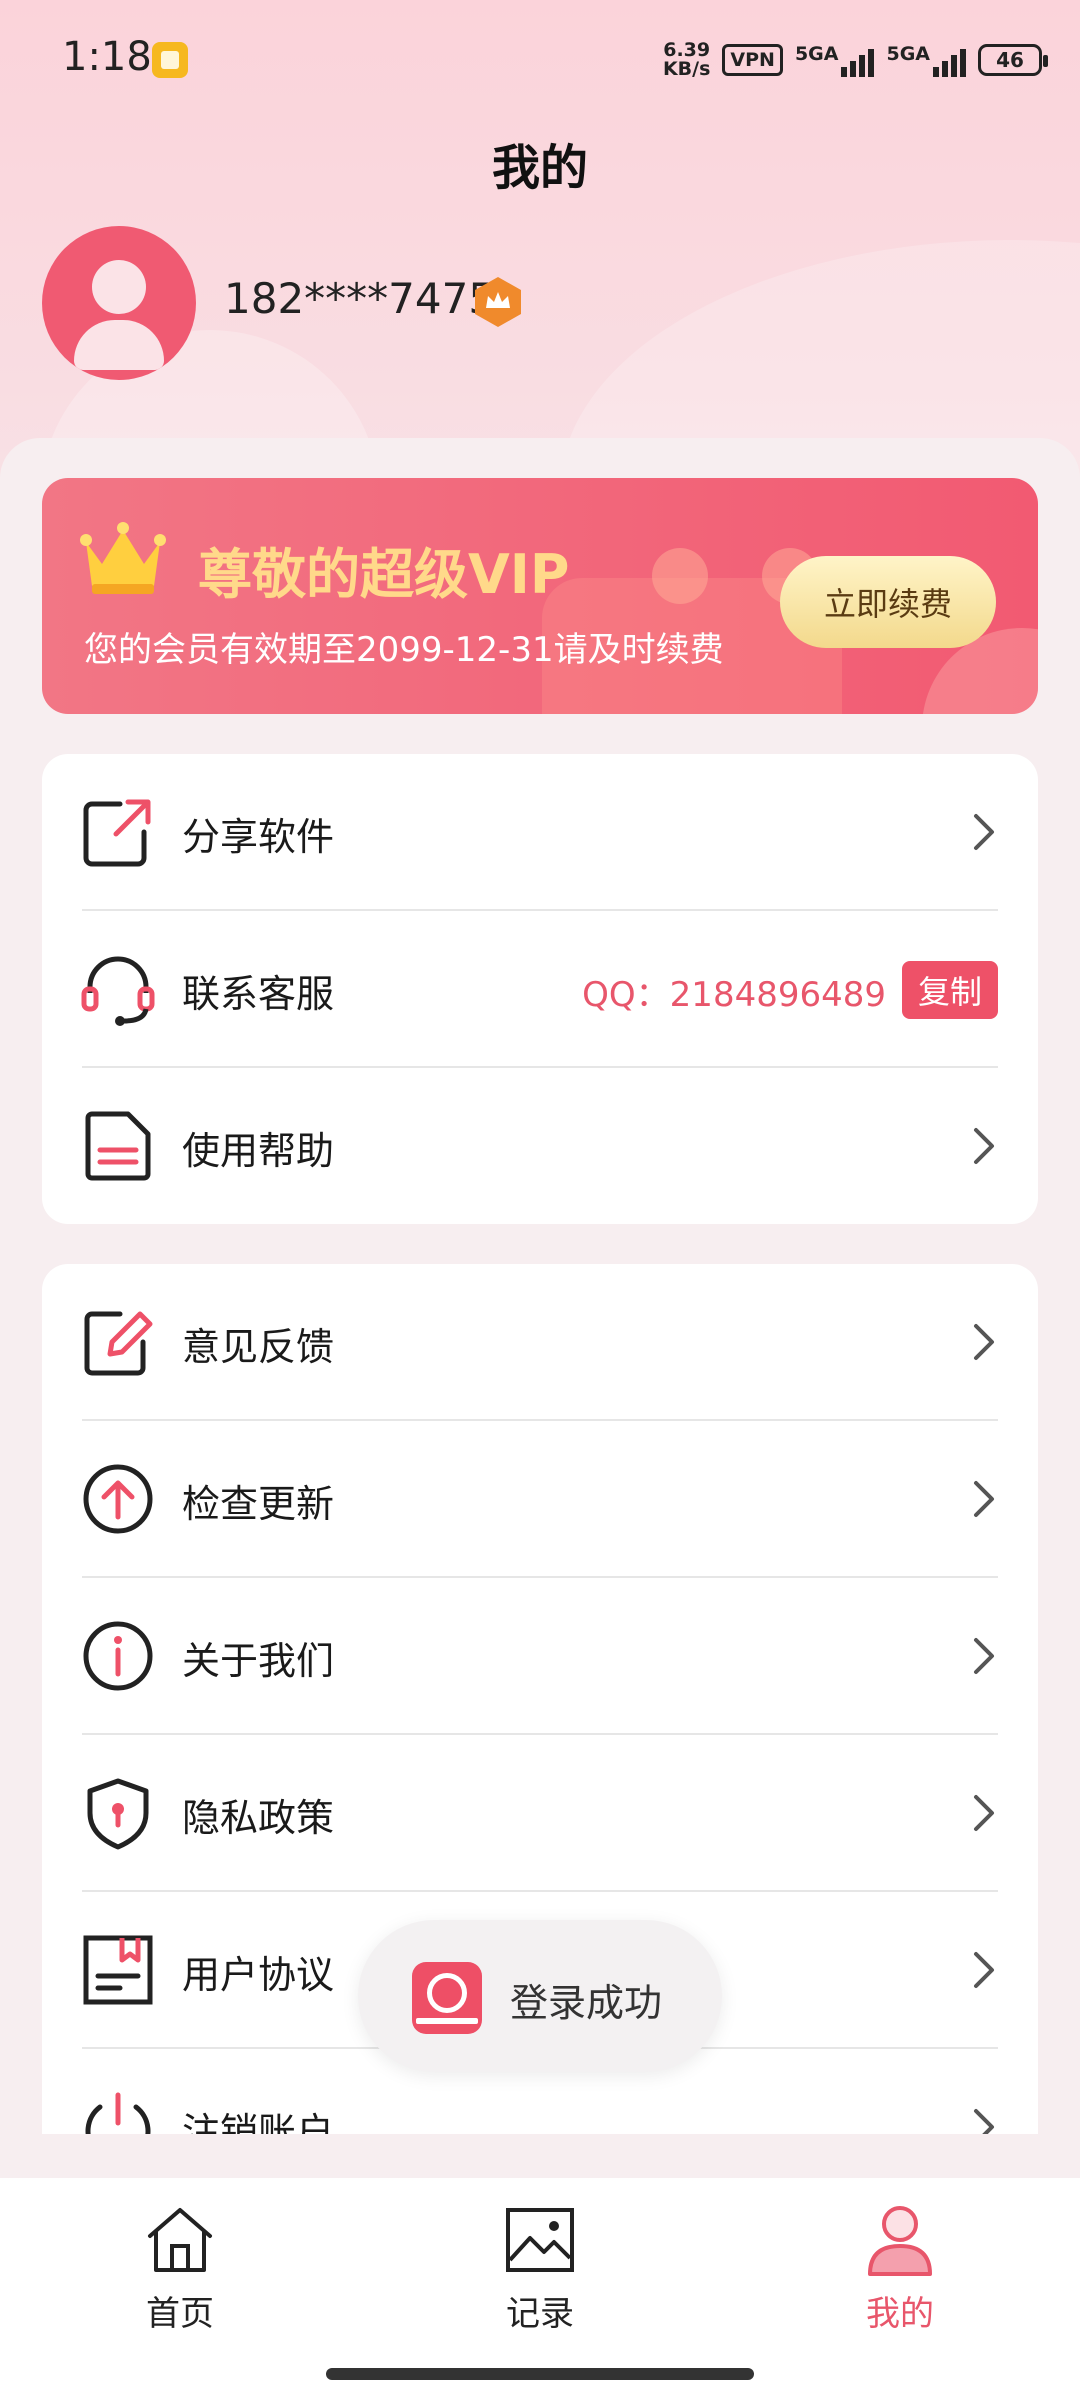 This screenshot has height=2400, width=1080. Describe the element at coordinates (540, 1656) in the screenshot. I see `menu-item-about: 关于我们` at that location.